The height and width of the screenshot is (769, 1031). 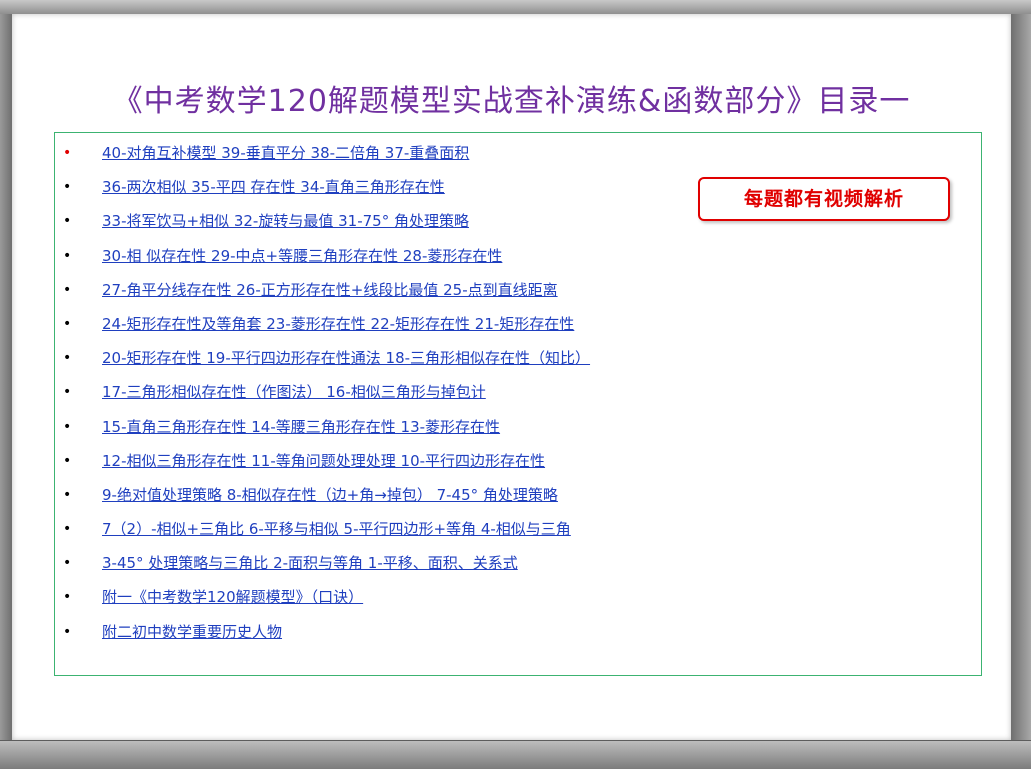 I want to click on toc-link-7: 20-矩形存在性 19-平行四边形存在性通法 18-三角形相似存在性（知比）, so click(x=346, y=358).